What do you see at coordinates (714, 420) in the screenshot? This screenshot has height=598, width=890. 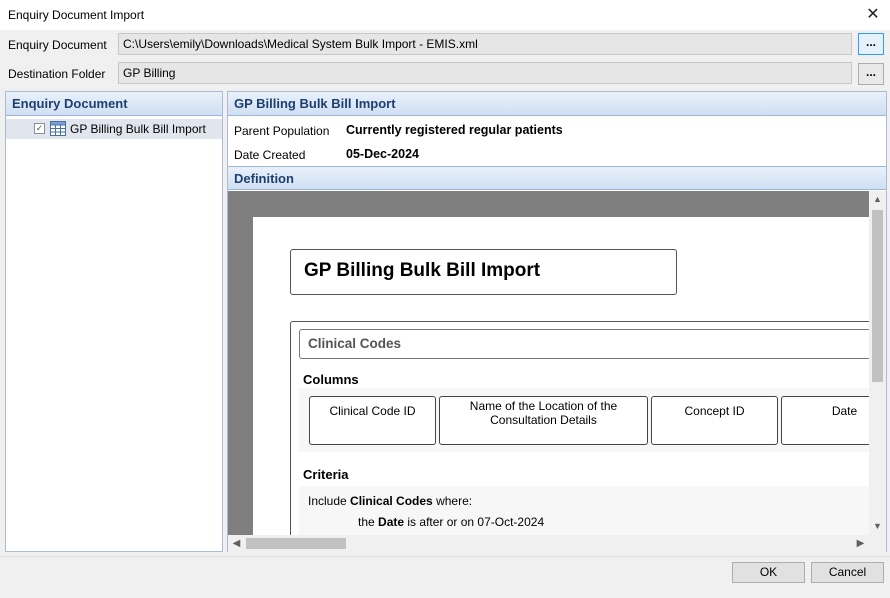 I see `column-box: Concept ID` at bounding box center [714, 420].